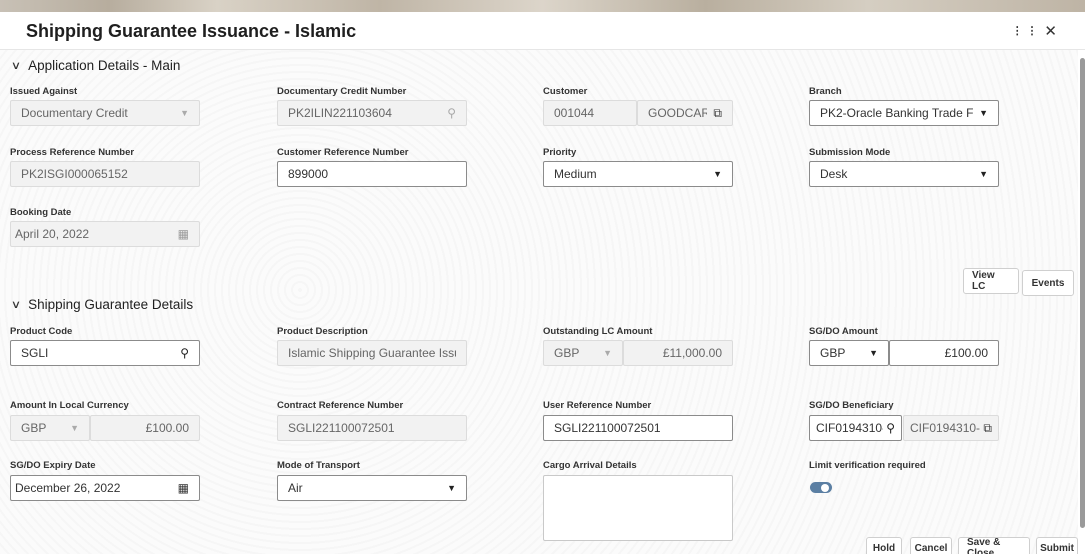  What do you see at coordinates (105, 113) in the screenshot?
I see `issued-against-select: Documentary Credit ▼` at bounding box center [105, 113].